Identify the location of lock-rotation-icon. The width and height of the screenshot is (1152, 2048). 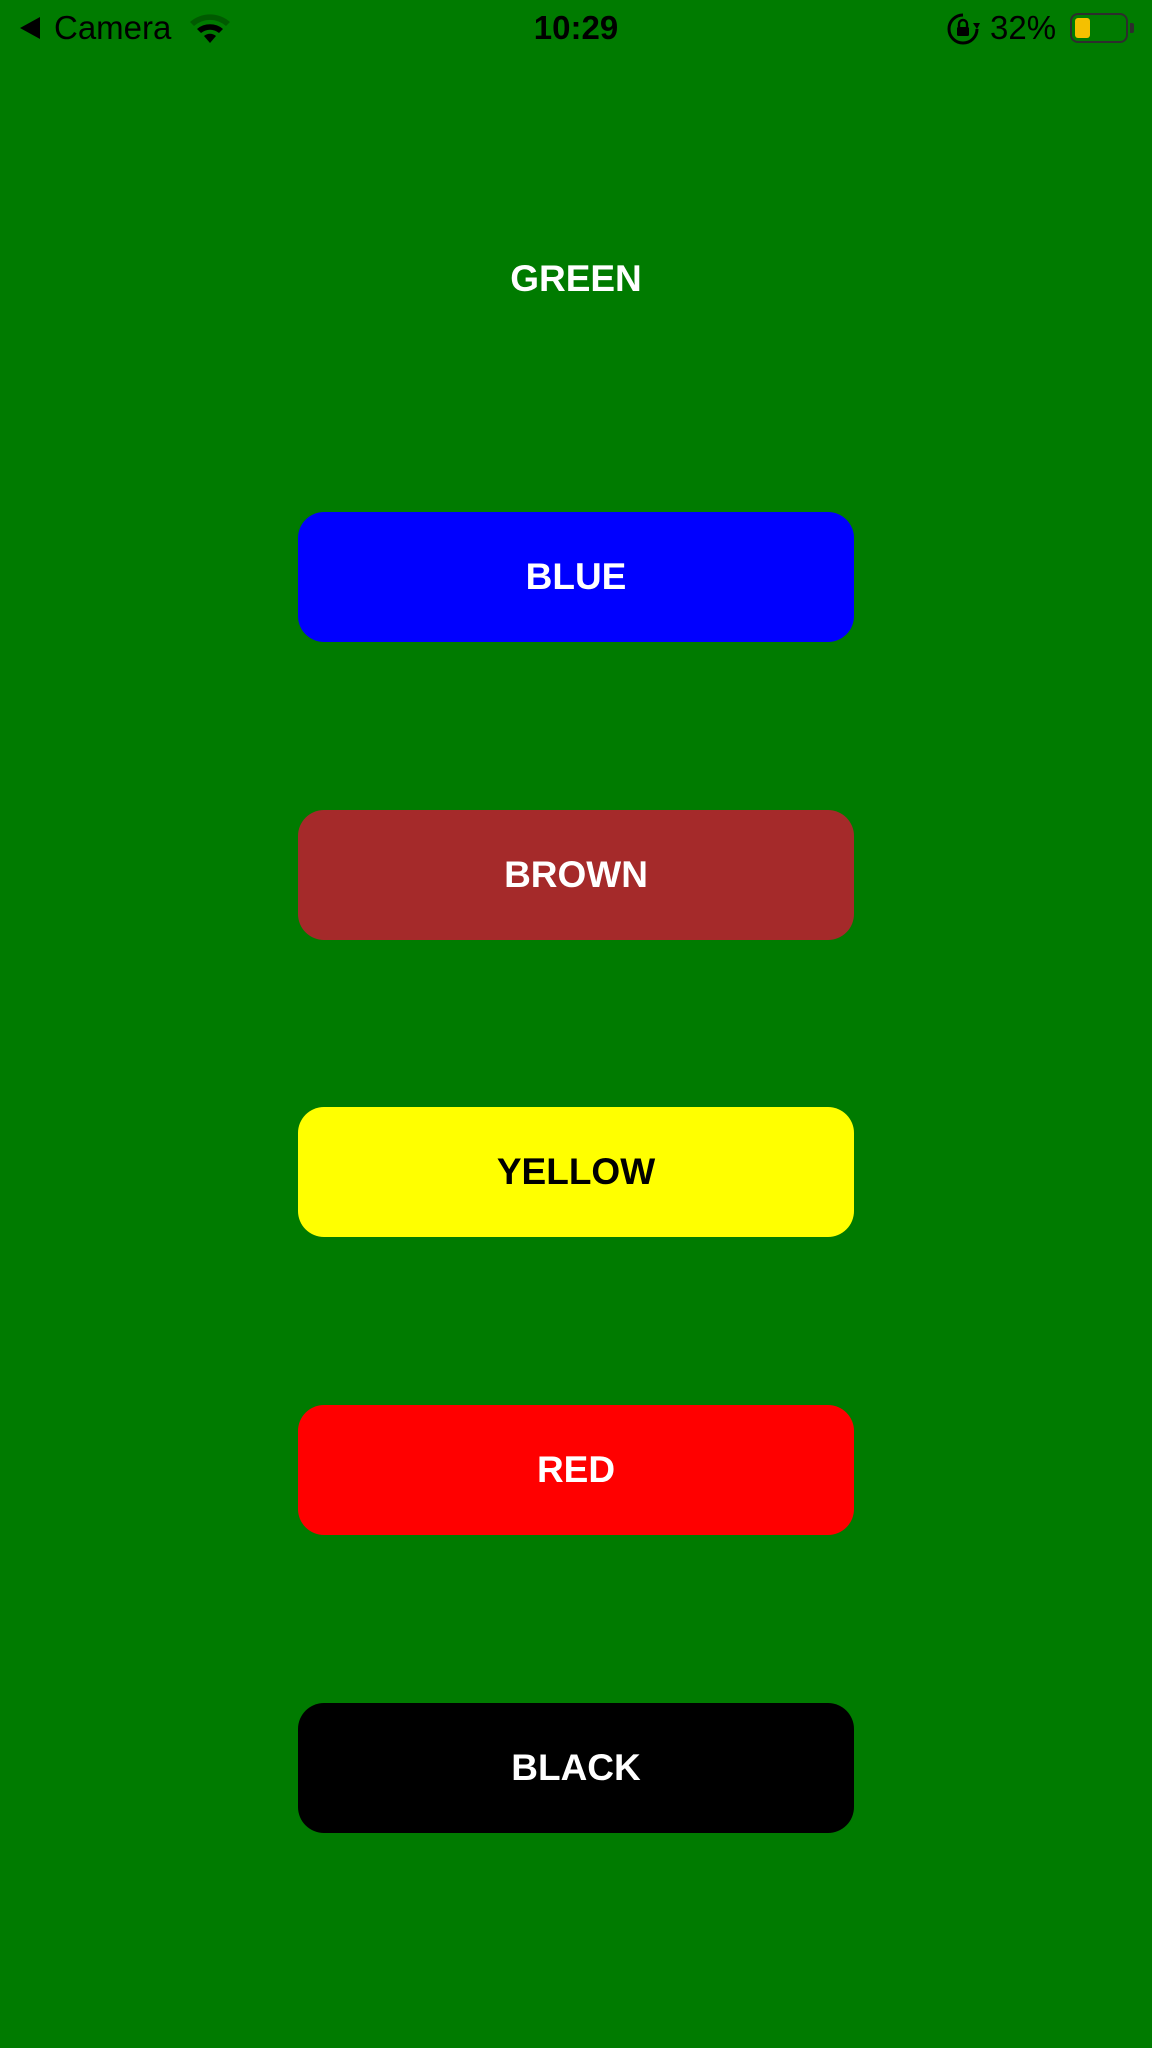
(963, 29).